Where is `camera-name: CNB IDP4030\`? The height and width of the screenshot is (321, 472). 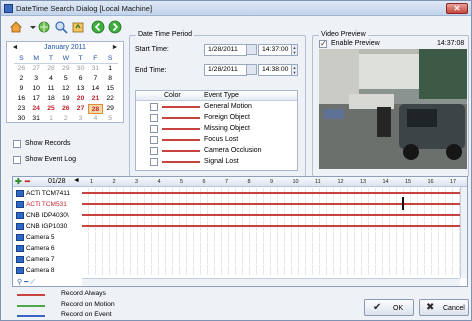 camera-name: CNB IDP4030\ is located at coordinates (48, 215).